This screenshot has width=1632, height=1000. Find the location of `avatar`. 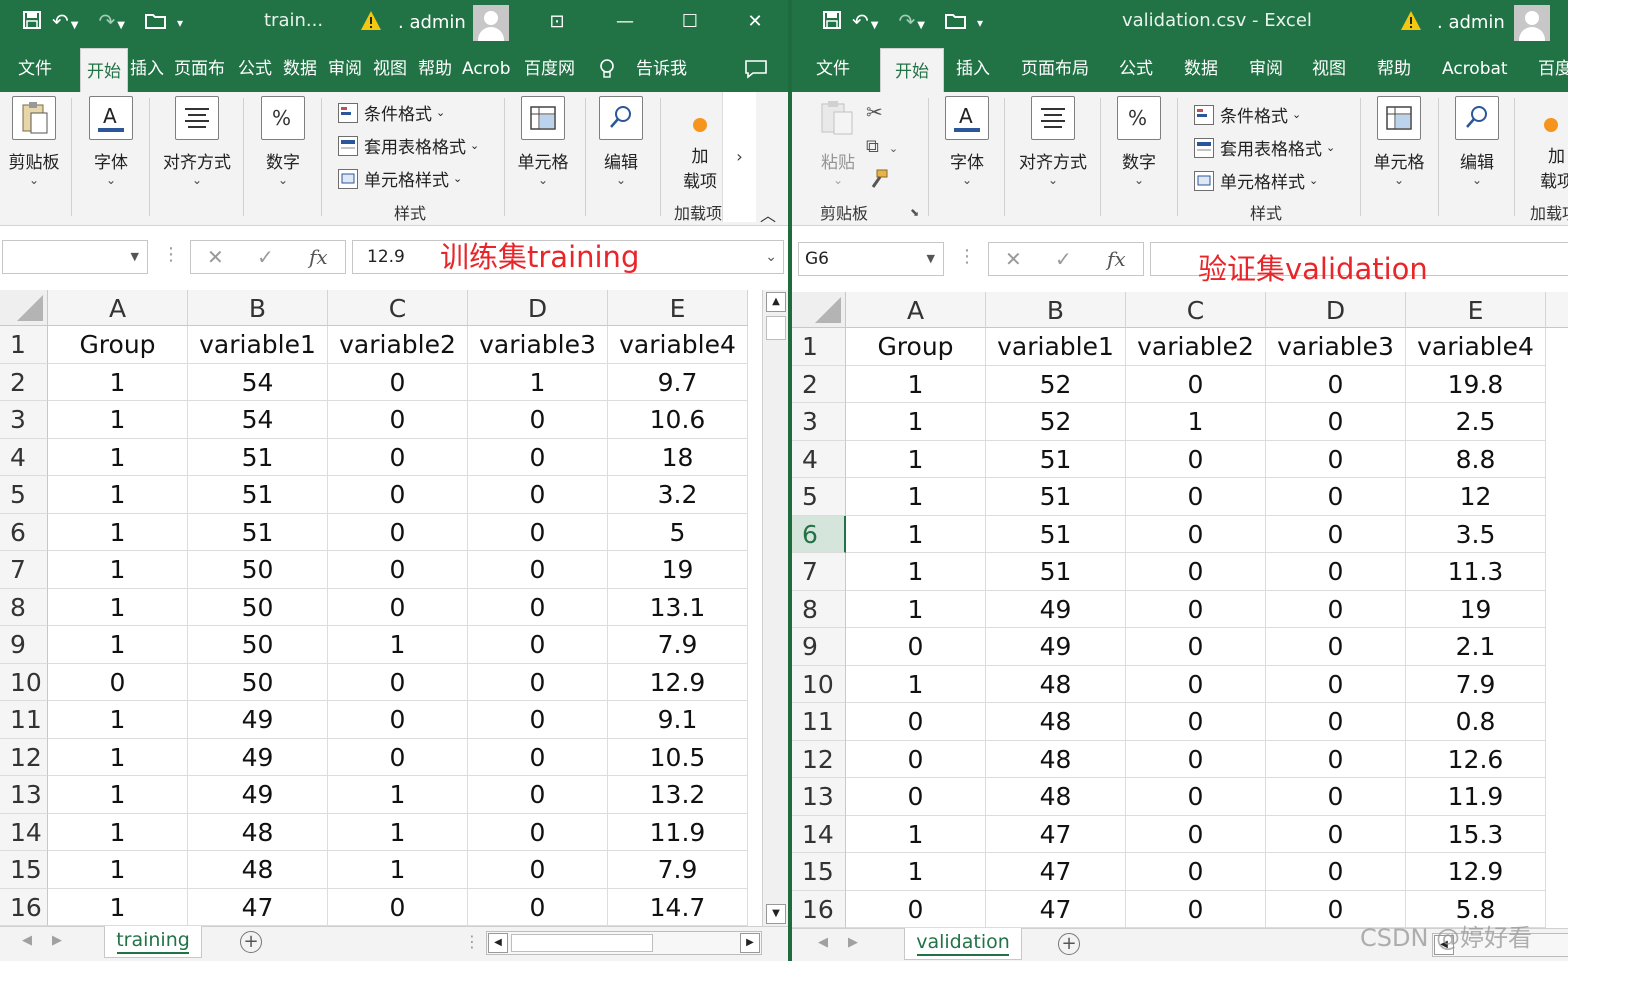

avatar is located at coordinates (1532, 23).